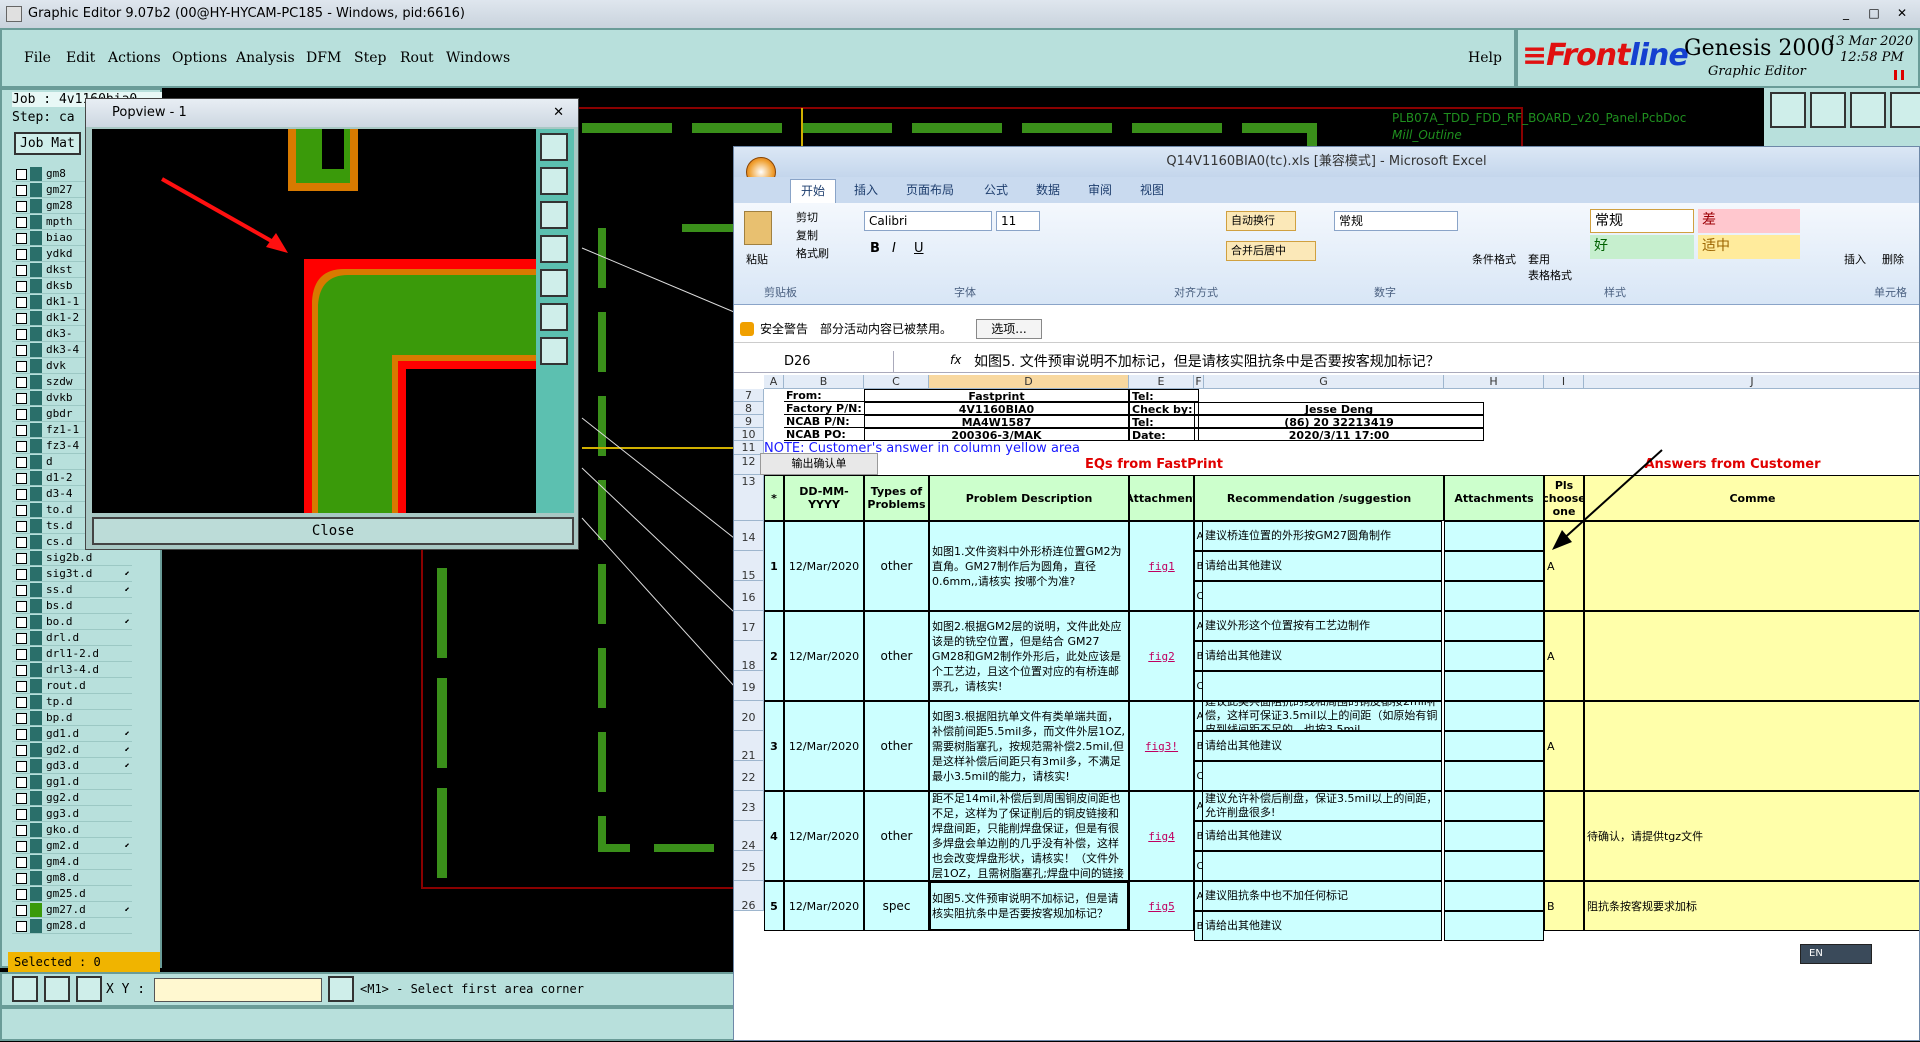  I want to click on layer-item: sig2b.d, so click(72, 558).